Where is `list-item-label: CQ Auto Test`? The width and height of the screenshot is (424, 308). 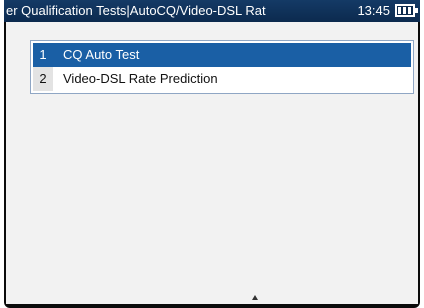
list-item-label: CQ Auto Test is located at coordinates (101, 54).